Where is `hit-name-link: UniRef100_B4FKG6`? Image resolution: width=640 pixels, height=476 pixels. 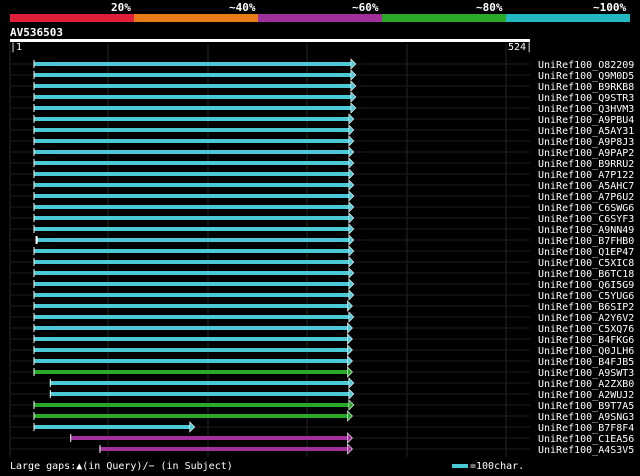
hit-name-link: UniRef100_B4FKG6 is located at coordinates (586, 340).